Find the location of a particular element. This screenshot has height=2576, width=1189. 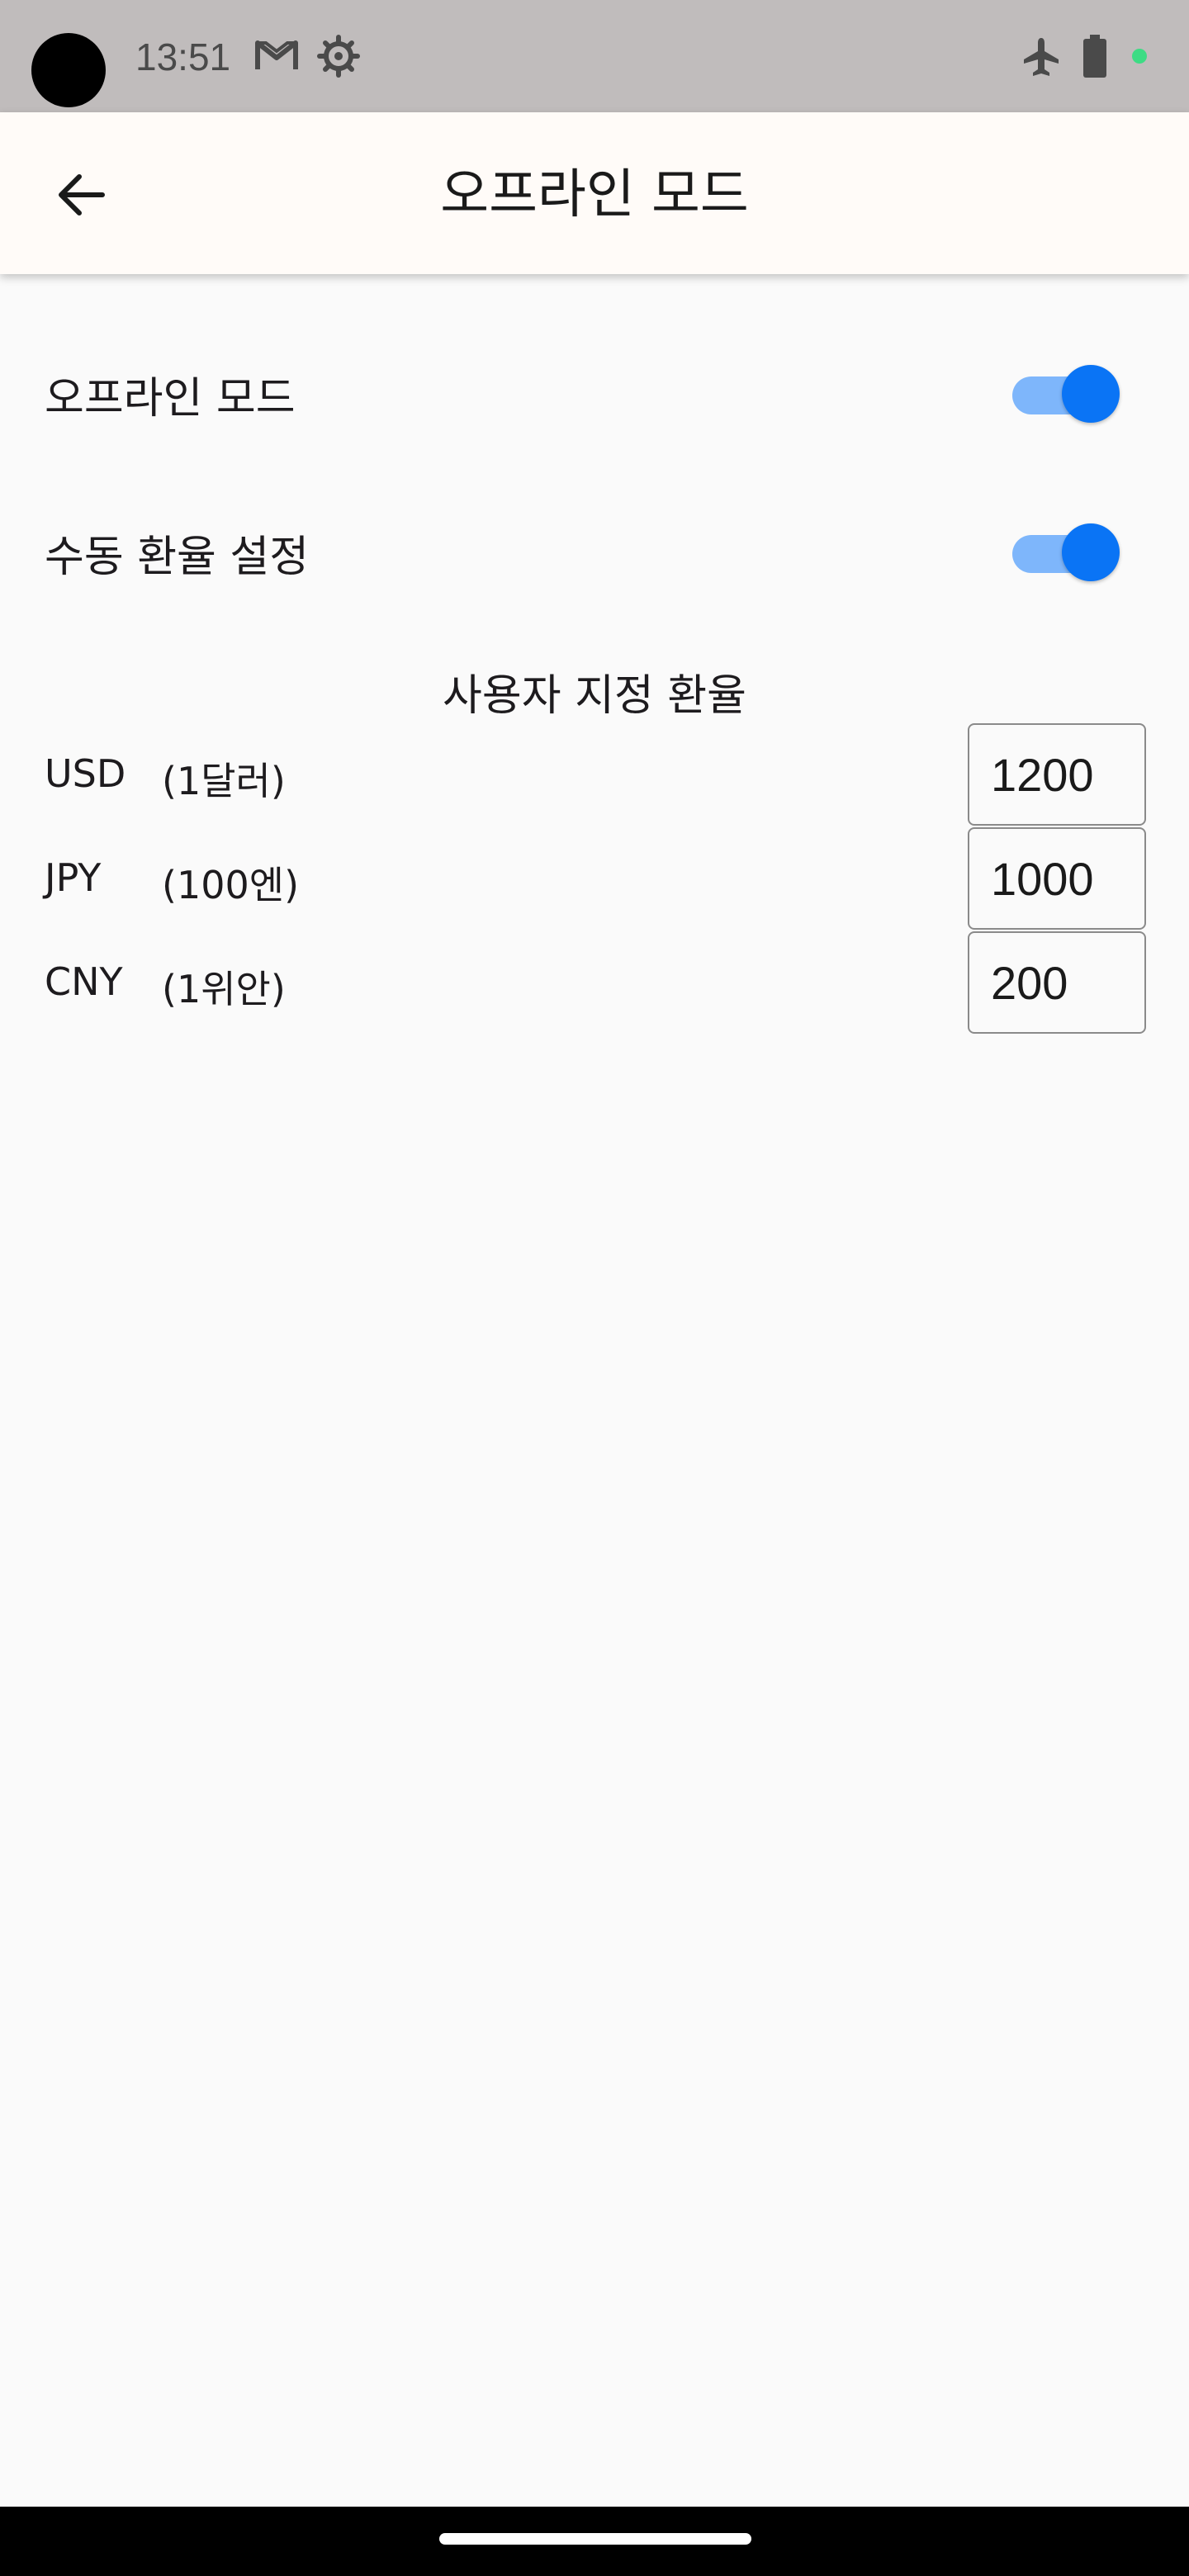

rate-row-cny: CNY (1위안) is located at coordinates (594, 982).